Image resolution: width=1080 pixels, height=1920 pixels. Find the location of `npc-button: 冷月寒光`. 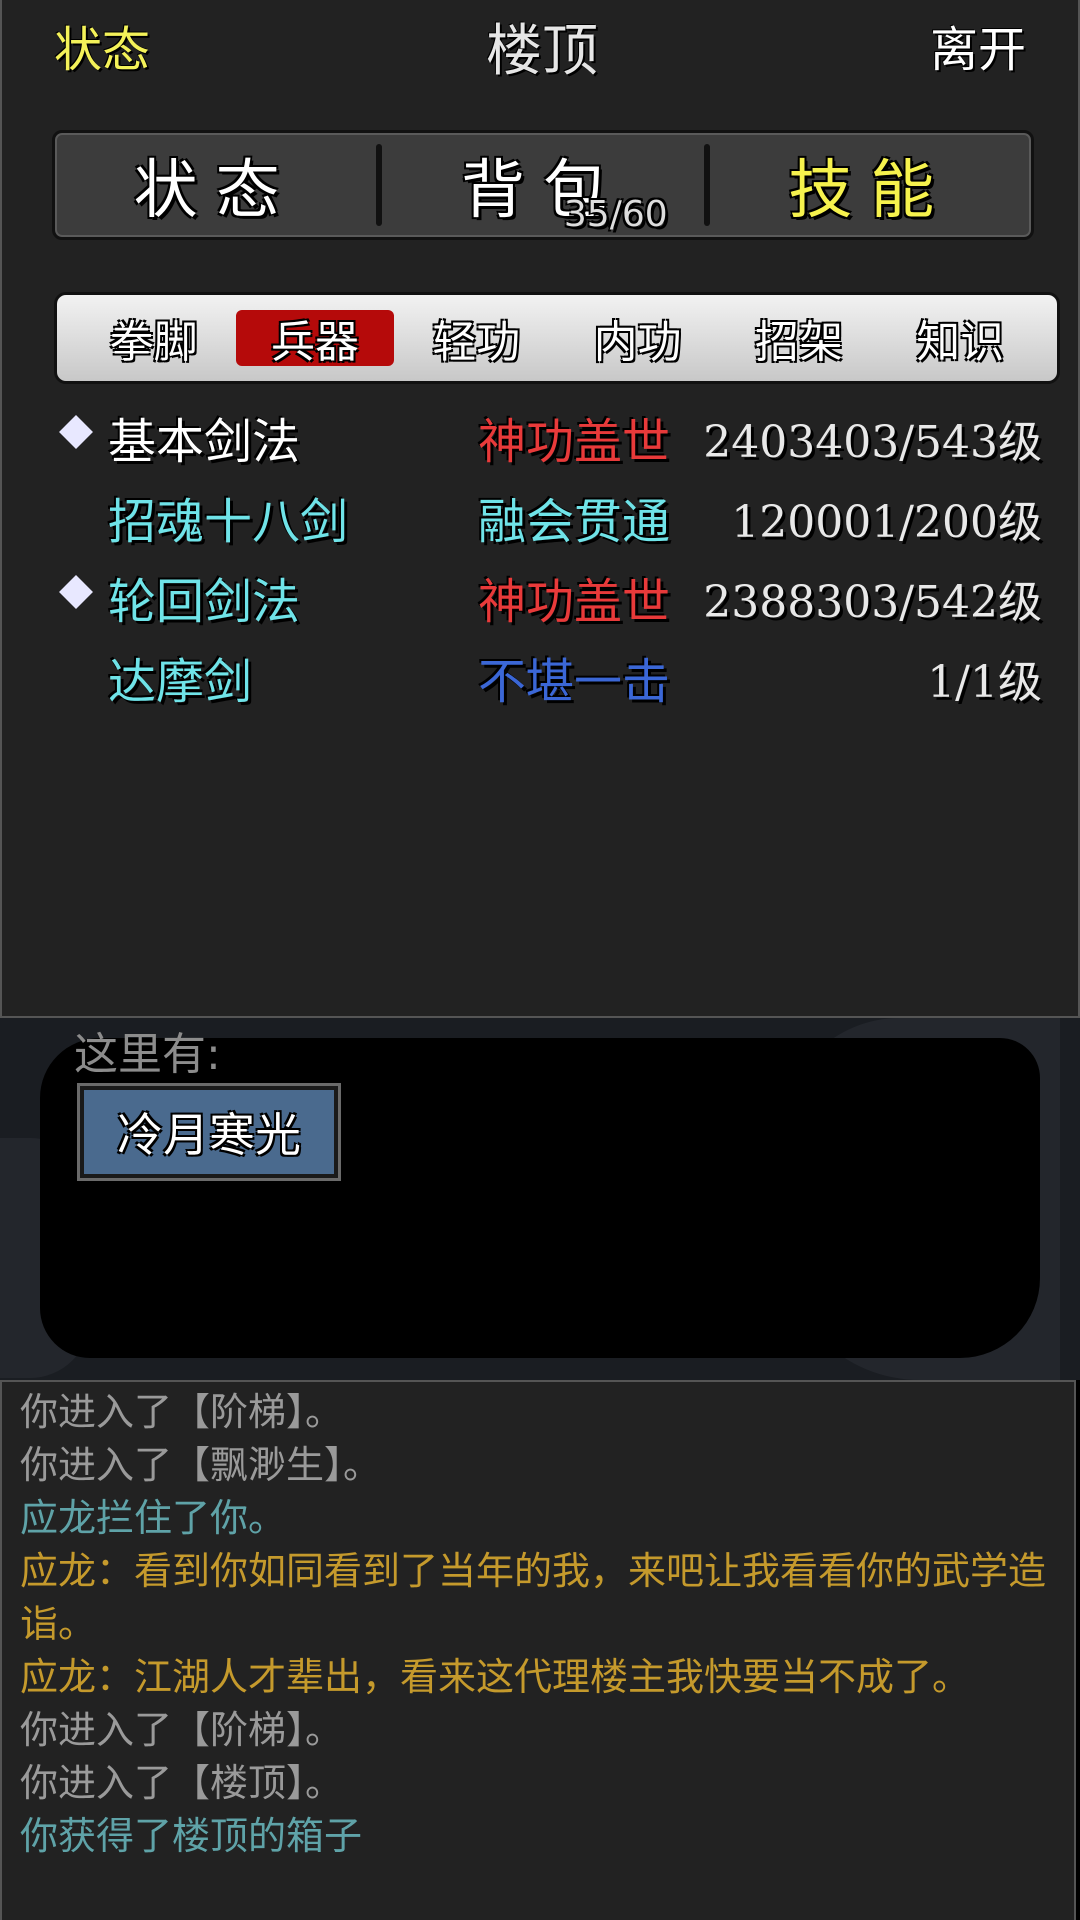

npc-button: 冷月寒光 is located at coordinates (209, 1132).